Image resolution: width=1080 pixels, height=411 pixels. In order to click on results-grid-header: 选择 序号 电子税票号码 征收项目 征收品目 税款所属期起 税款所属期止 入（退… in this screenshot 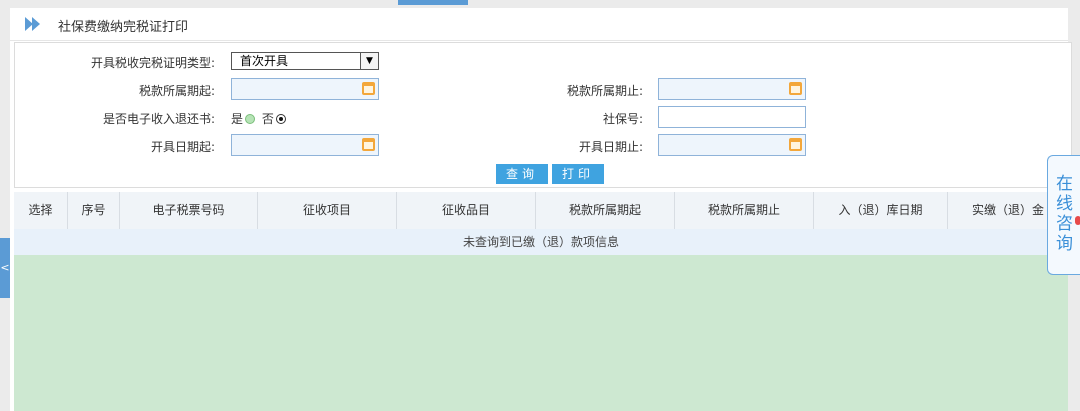, I will do `click(541, 211)`.